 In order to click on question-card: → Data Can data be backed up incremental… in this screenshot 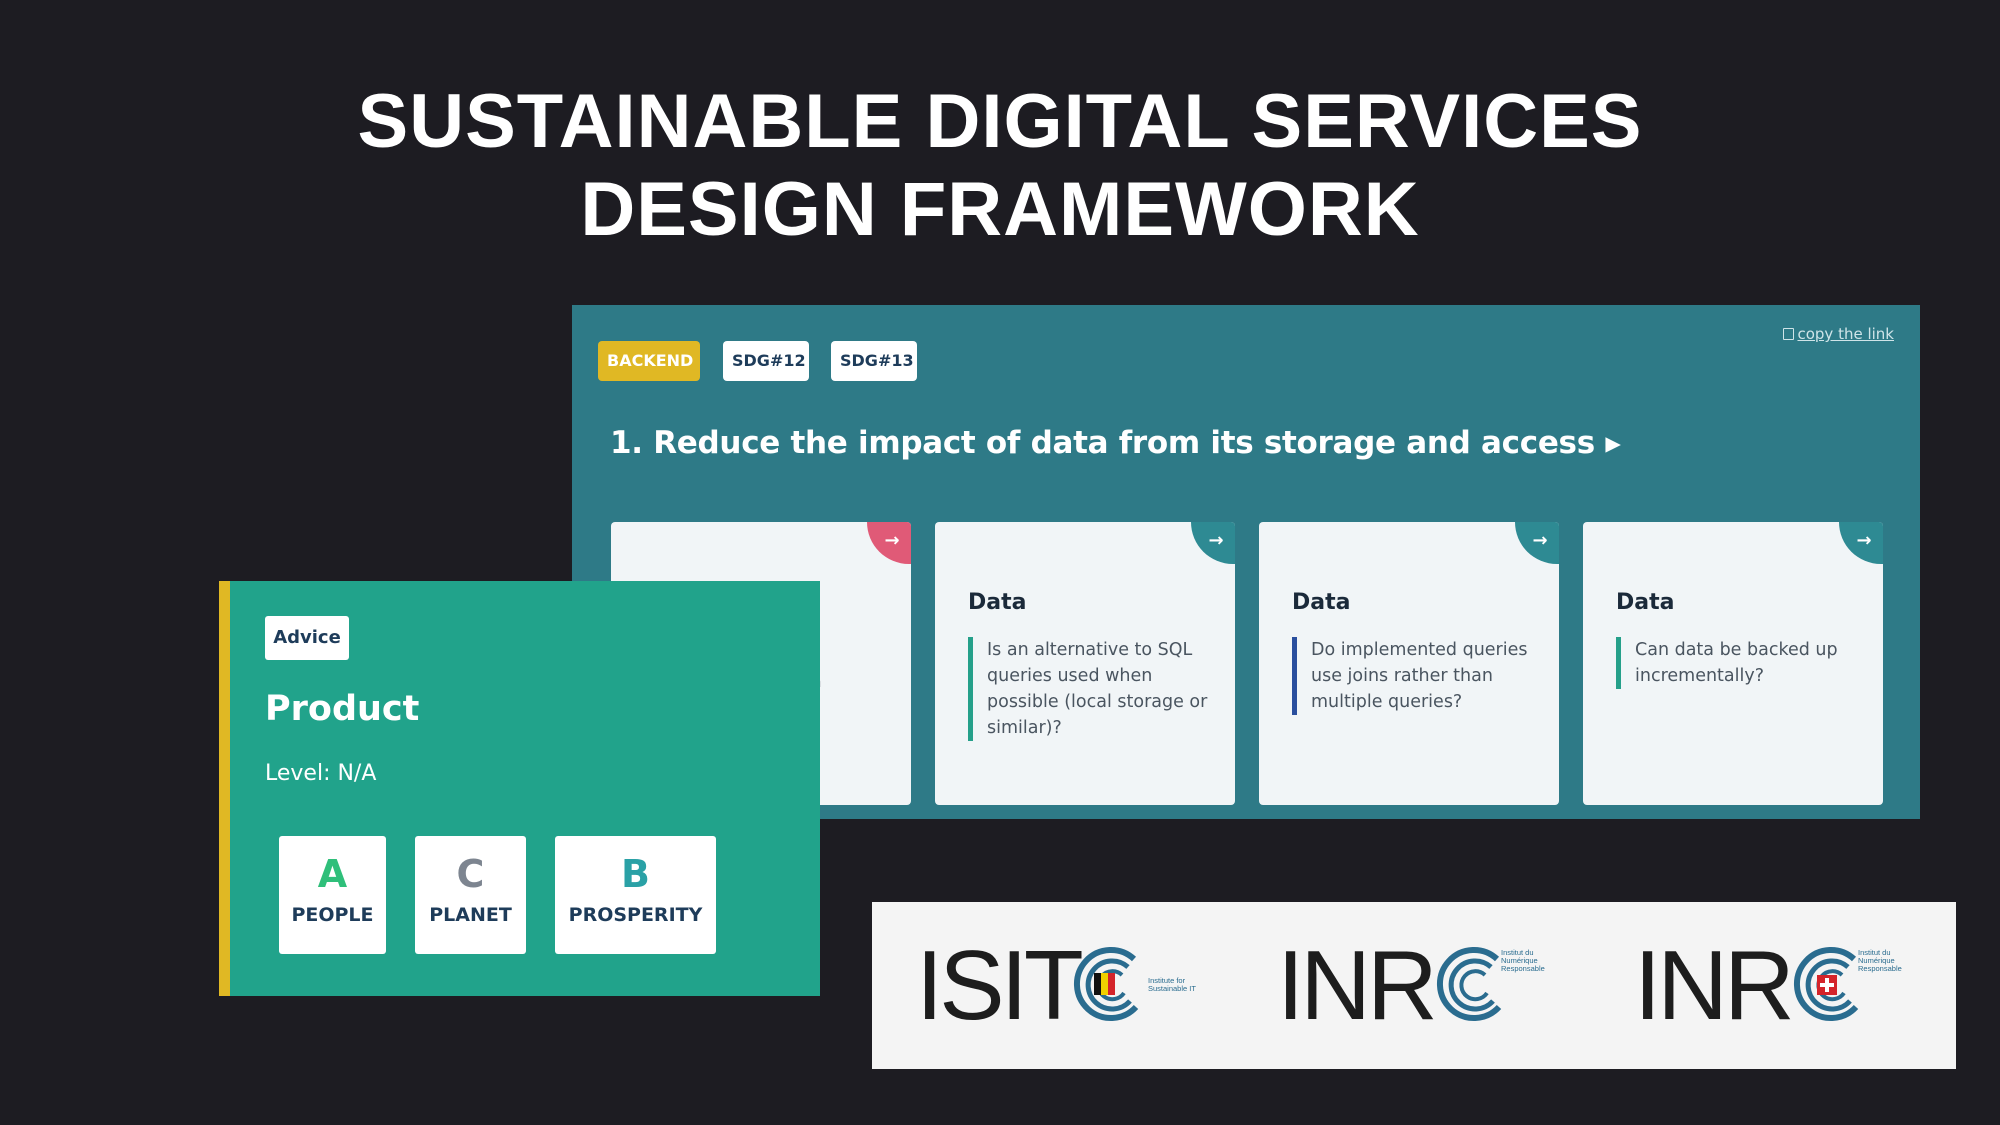, I will do `click(1733, 663)`.